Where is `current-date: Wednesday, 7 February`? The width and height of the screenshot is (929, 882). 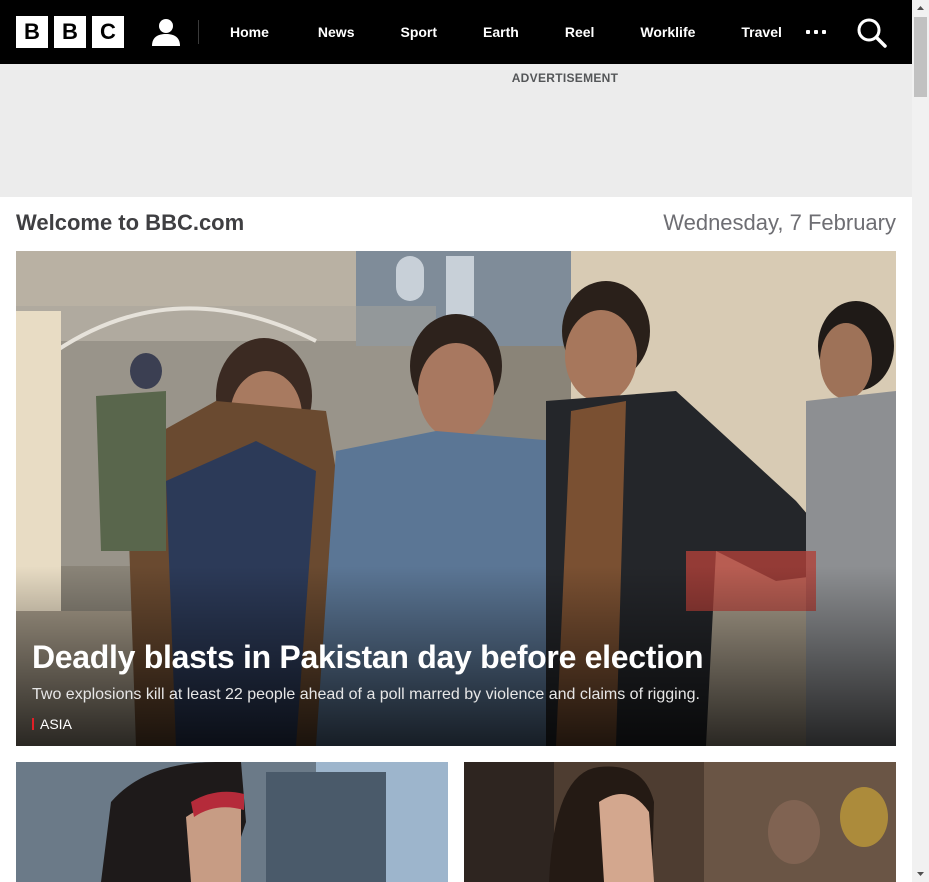
current-date: Wednesday, 7 February is located at coordinates (779, 222).